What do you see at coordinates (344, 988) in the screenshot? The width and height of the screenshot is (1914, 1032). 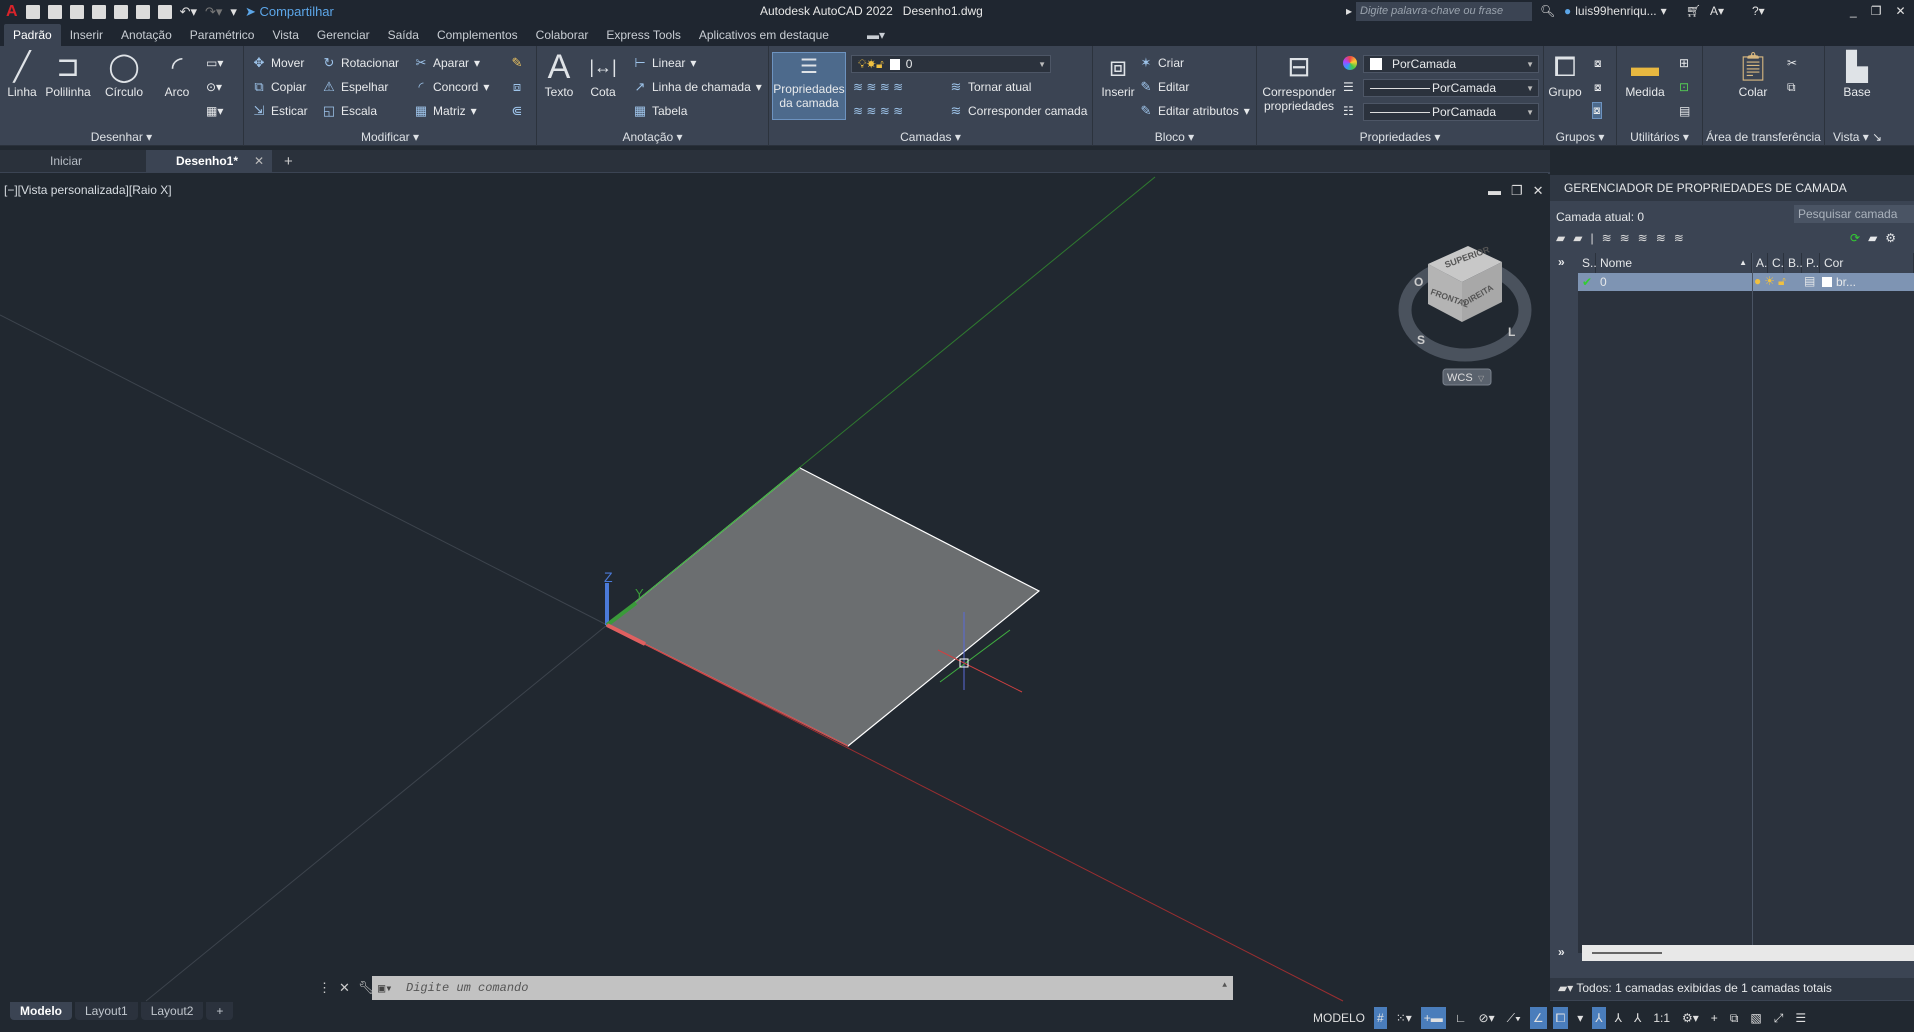 I see `close-command-icon: ✕` at bounding box center [344, 988].